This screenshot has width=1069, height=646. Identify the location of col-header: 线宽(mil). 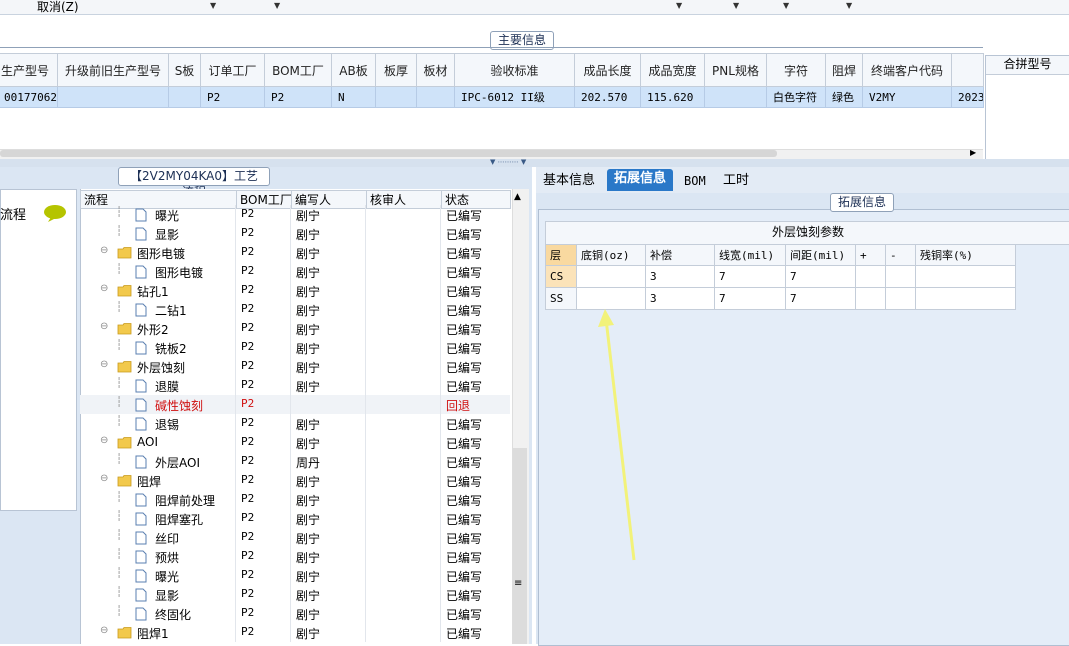
(750, 255).